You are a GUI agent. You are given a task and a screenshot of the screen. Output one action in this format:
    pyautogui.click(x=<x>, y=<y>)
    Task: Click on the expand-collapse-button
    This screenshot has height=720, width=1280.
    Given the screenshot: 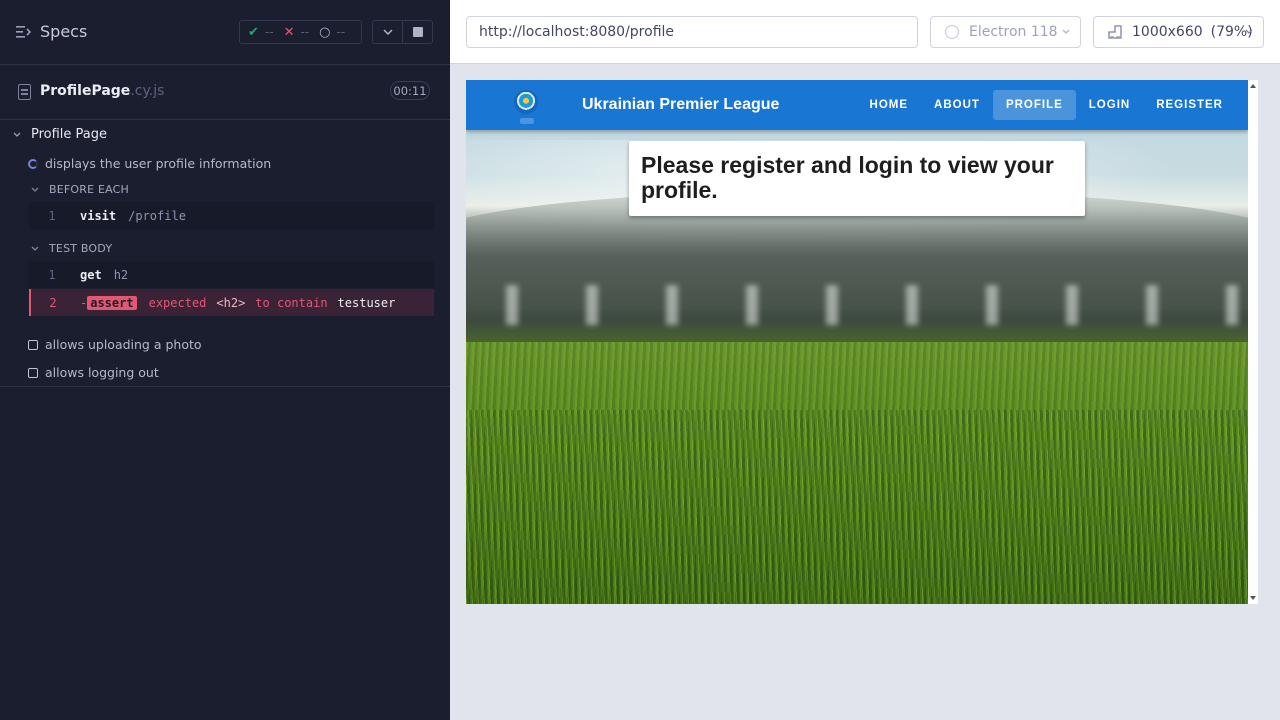 What is the action you would take?
    pyautogui.click(x=387, y=32)
    